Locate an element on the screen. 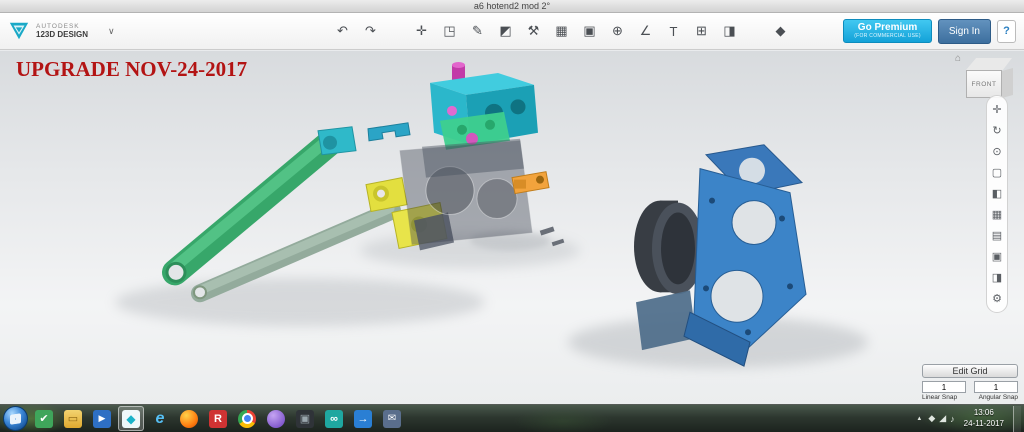 The image size is (1024, 432). viewcube-front-label: FRONT is located at coordinates (984, 84).